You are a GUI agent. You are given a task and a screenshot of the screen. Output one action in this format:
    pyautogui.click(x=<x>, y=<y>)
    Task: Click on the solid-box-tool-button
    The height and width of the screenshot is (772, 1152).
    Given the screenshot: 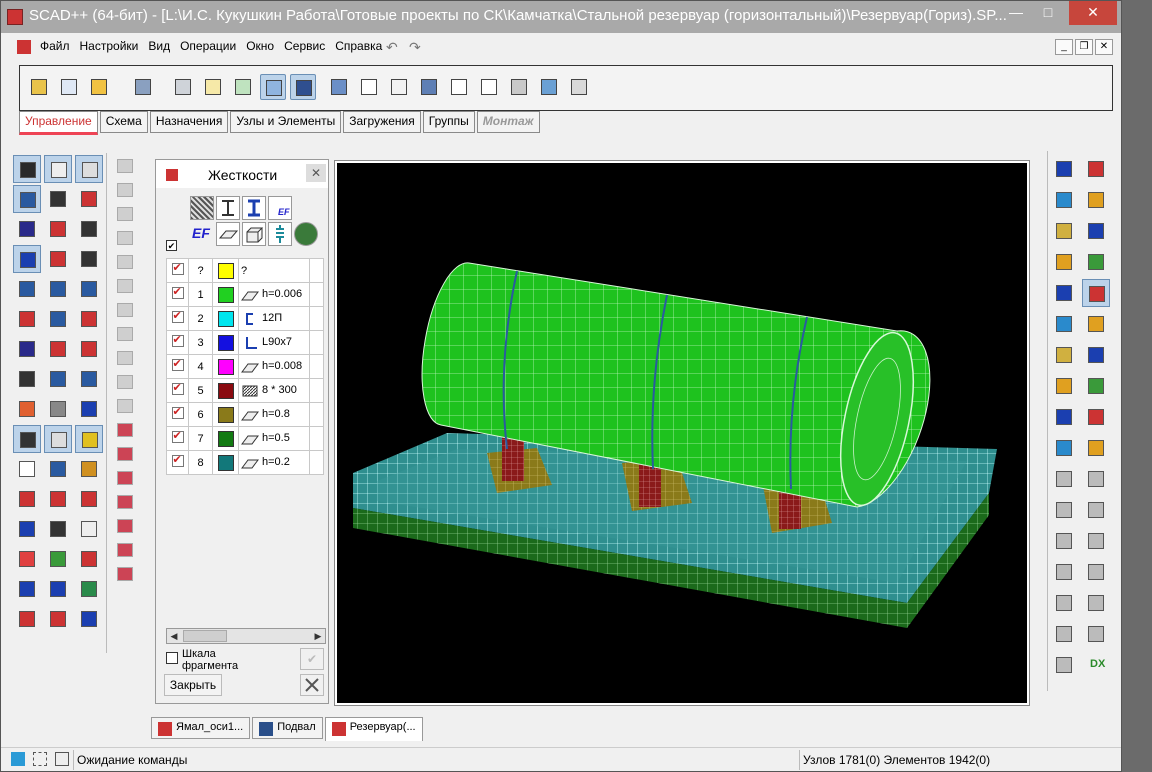 What is the action you would take?
    pyautogui.click(x=58, y=439)
    